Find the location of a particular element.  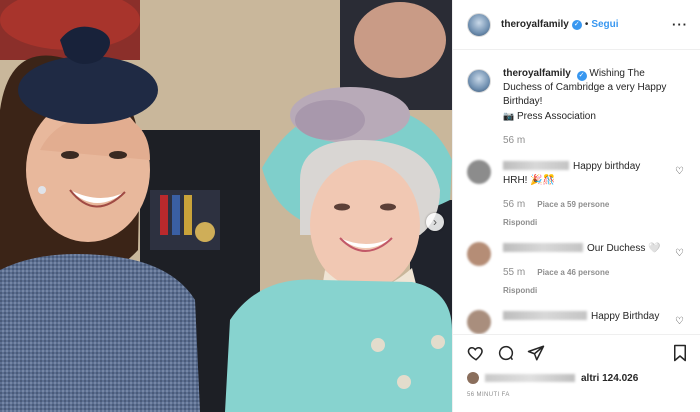

share-icon is located at coordinates (536, 353).